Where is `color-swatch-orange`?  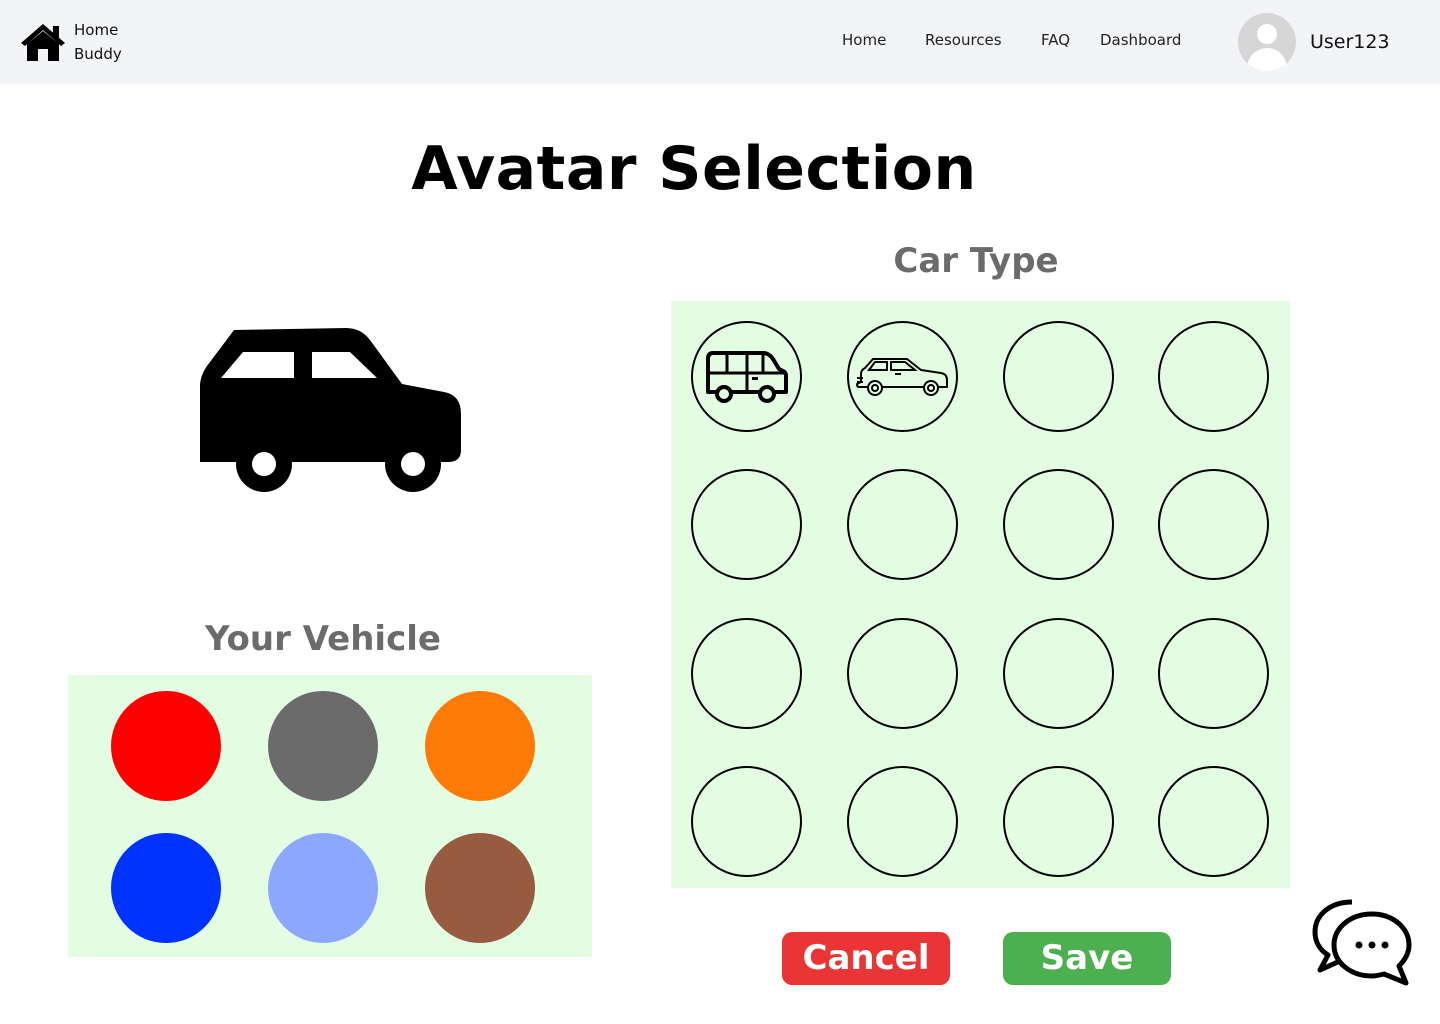
color-swatch-orange is located at coordinates (480, 746).